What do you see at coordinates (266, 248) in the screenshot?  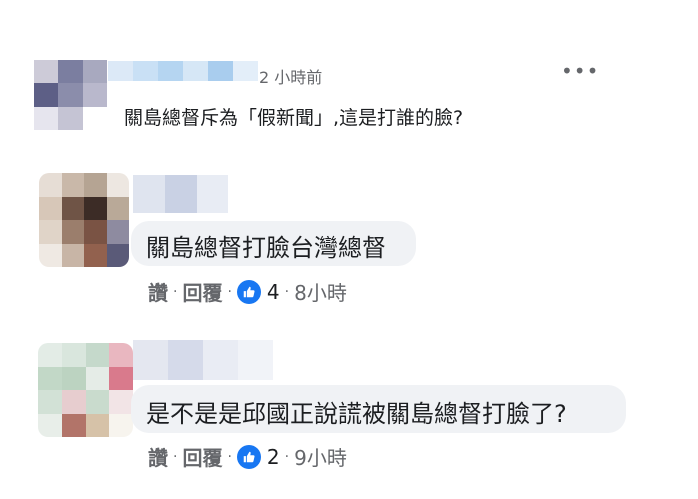 I see `comment-text: 關島總督打臉台灣總督` at bounding box center [266, 248].